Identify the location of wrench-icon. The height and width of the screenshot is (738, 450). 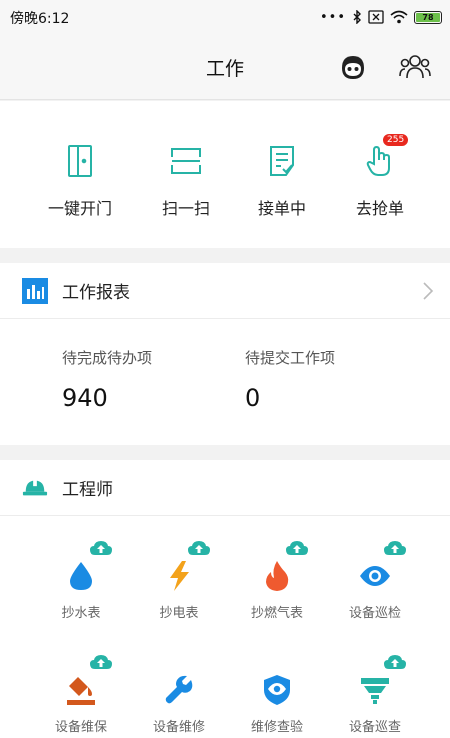
(179, 690).